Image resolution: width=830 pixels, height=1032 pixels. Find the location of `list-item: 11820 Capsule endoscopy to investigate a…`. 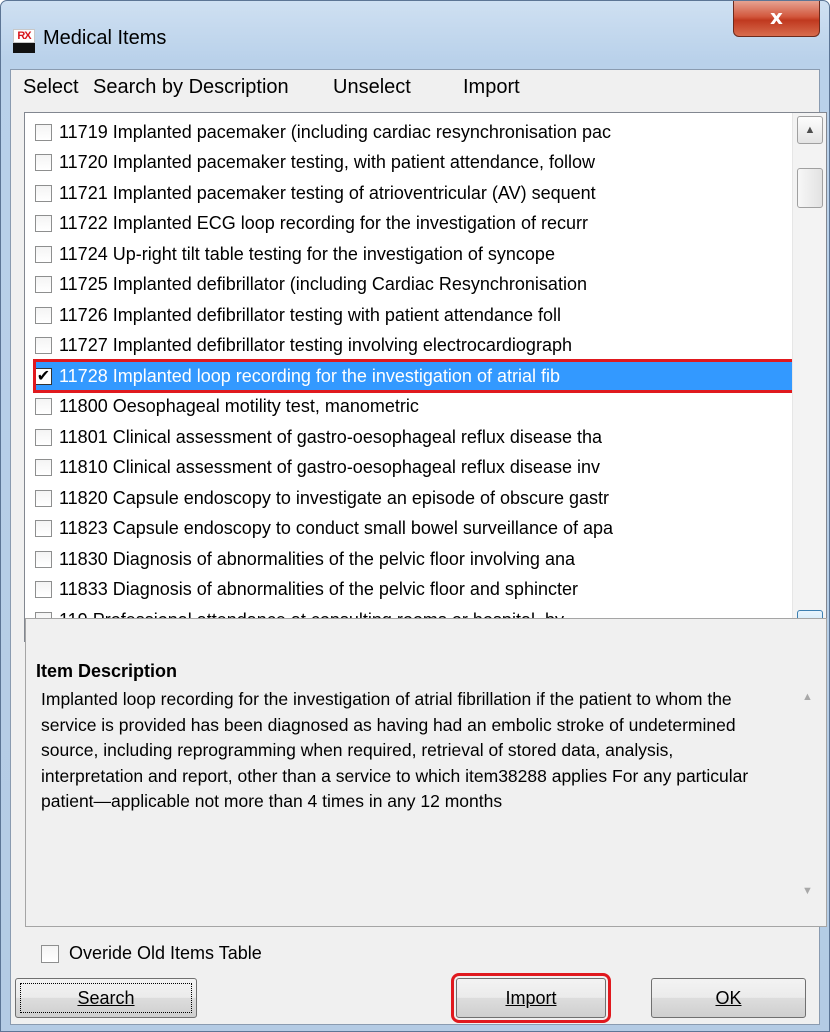

list-item: 11820 Capsule endoscopy to investigate a… is located at coordinates (415, 498).